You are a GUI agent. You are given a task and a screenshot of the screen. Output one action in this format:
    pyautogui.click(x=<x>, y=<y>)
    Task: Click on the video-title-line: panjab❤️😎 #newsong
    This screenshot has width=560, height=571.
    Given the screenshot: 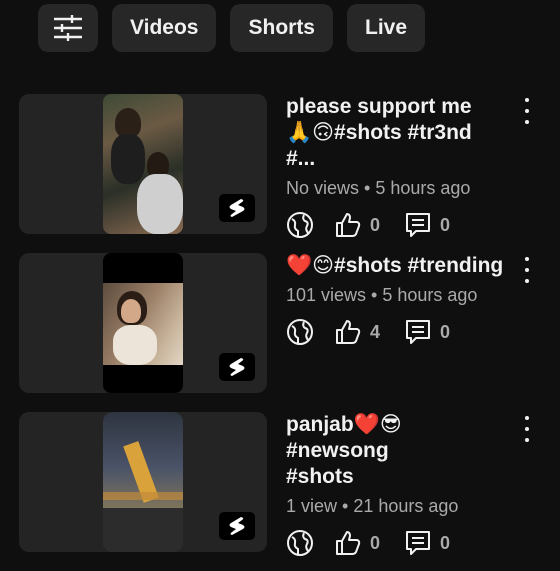 What is the action you would take?
    pyautogui.click(x=344, y=437)
    